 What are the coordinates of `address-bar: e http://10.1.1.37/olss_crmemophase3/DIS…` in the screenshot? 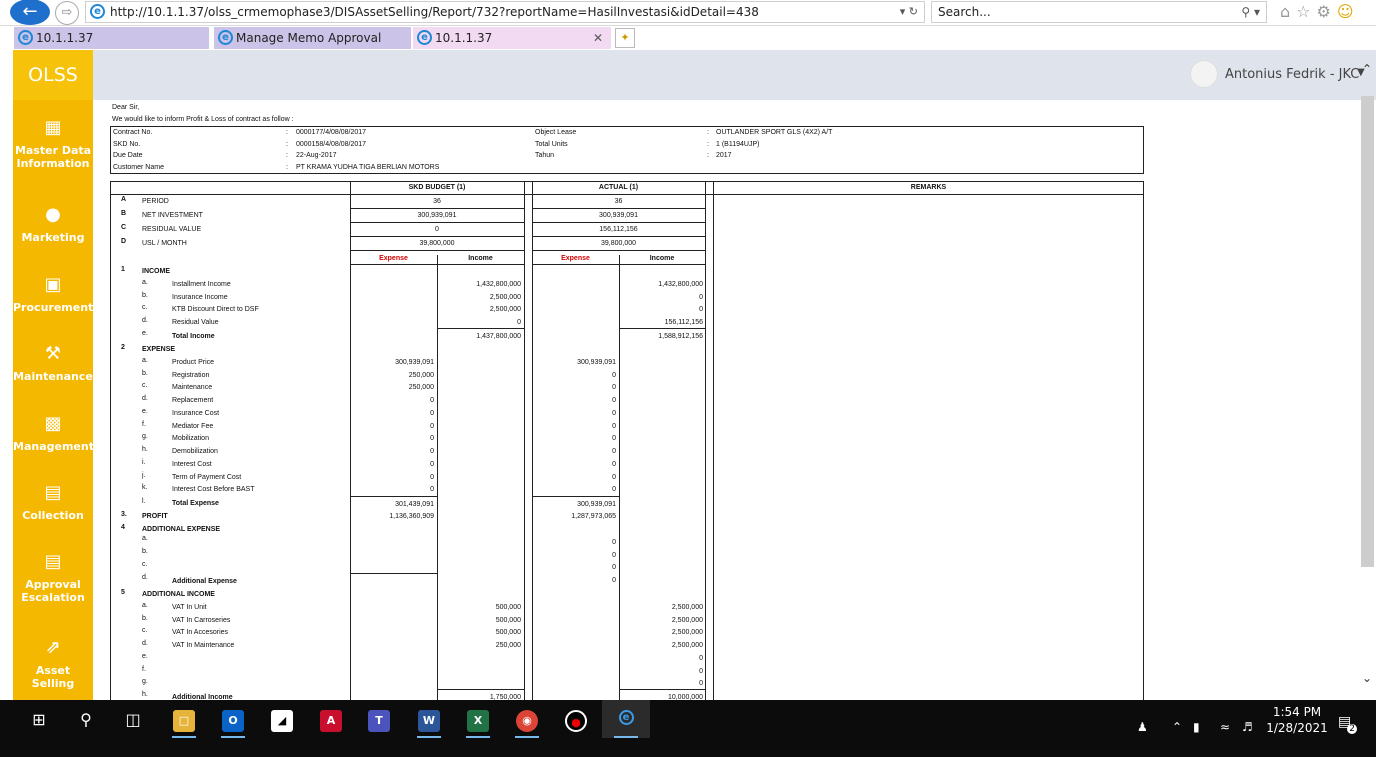 It's located at (505, 12).